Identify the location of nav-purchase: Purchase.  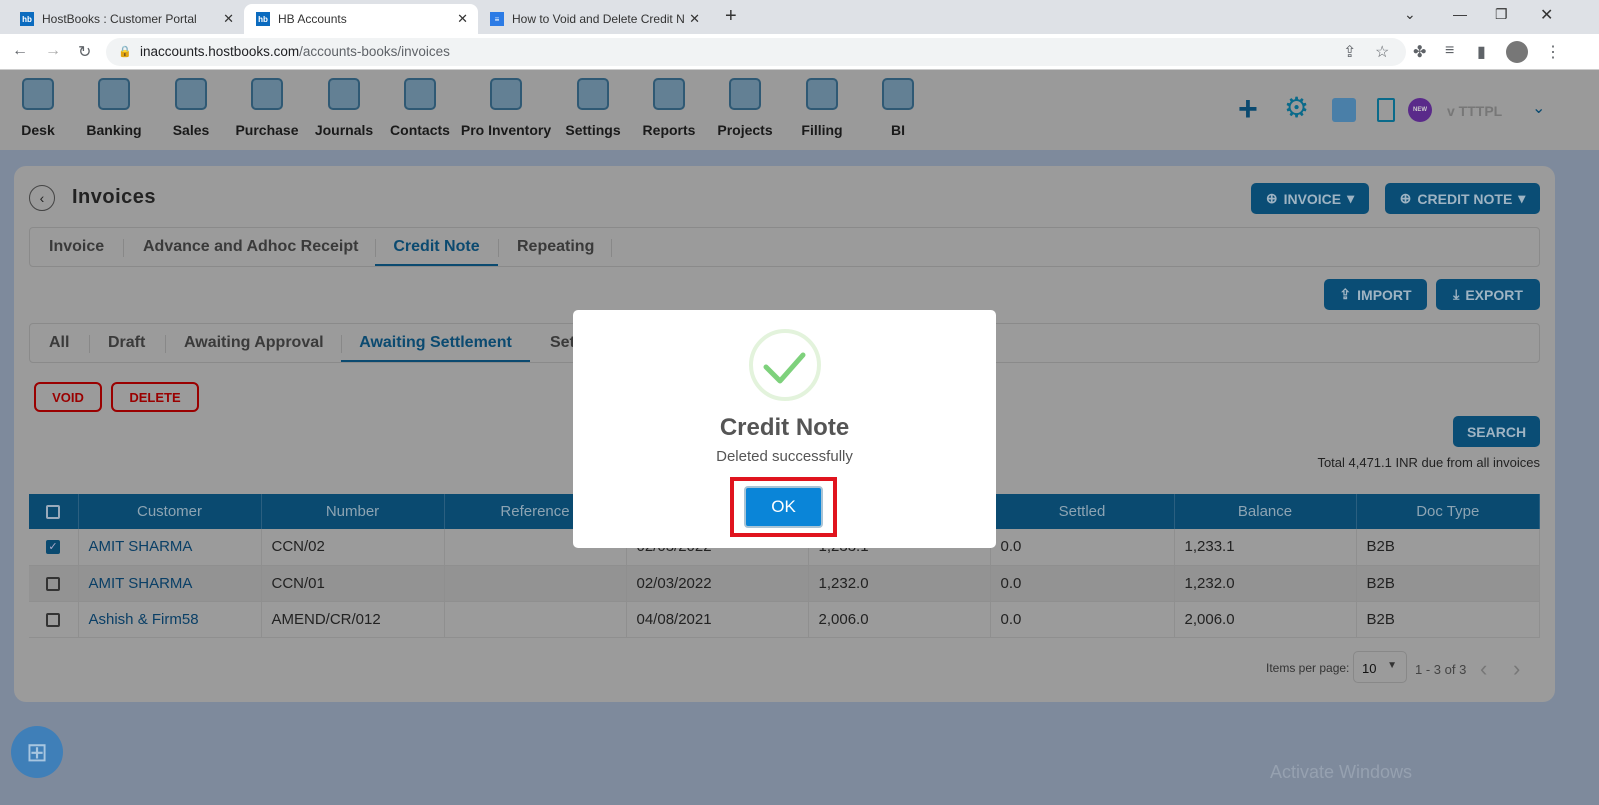
(267, 108).